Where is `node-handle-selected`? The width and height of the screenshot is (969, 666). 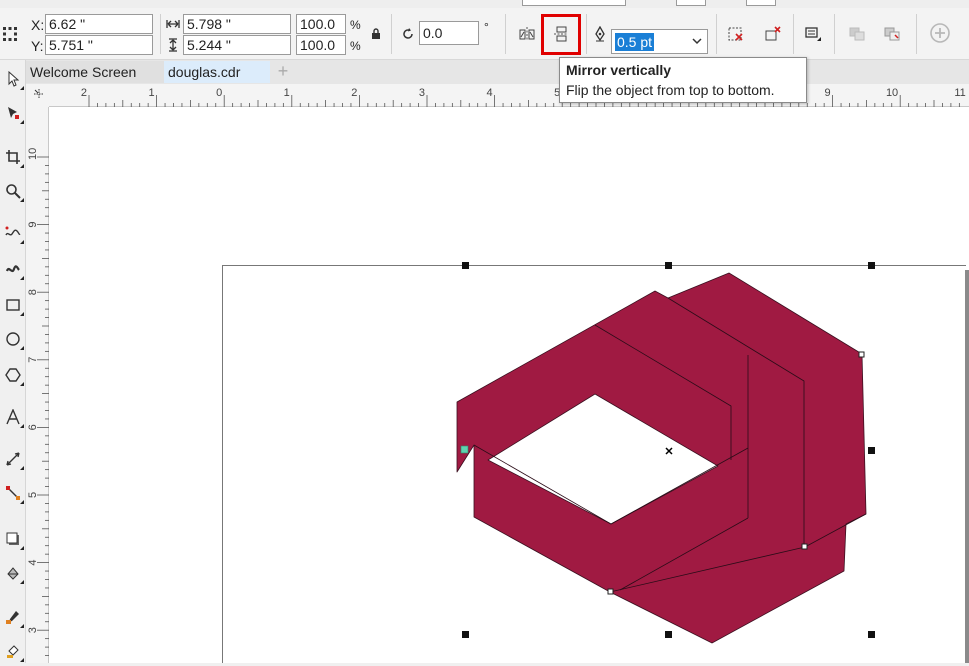 node-handle-selected is located at coordinates (464, 449).